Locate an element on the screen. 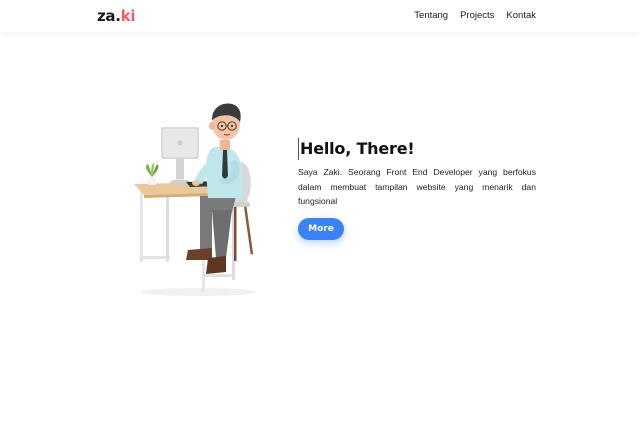 This screenshot has width=640, height=426. navbar: za.ki Tentang Projects Kontak is located at coordinates (320, 16).